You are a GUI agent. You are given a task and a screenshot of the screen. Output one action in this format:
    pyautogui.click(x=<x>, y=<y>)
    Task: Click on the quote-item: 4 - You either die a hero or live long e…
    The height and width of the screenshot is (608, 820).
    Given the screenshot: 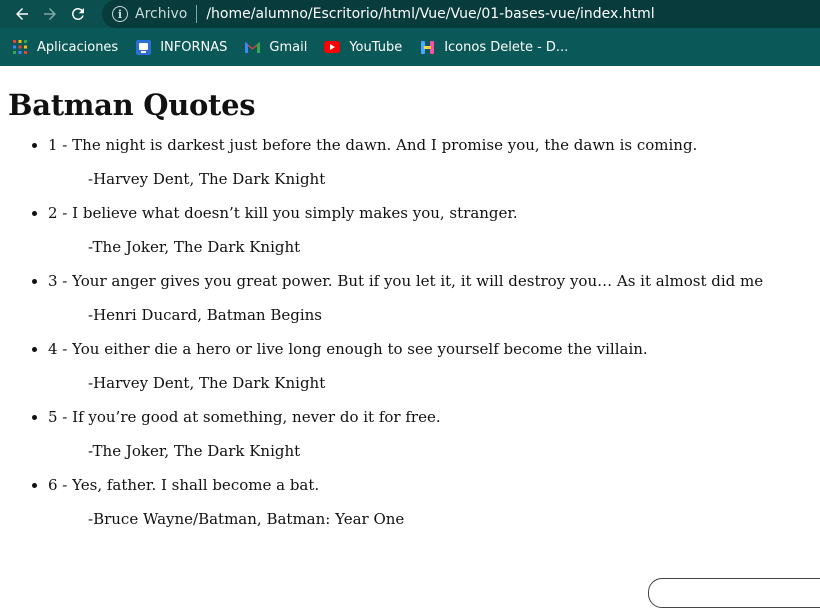 What is the action you would take?
    pyautogui.click(x=434, y=366)
    